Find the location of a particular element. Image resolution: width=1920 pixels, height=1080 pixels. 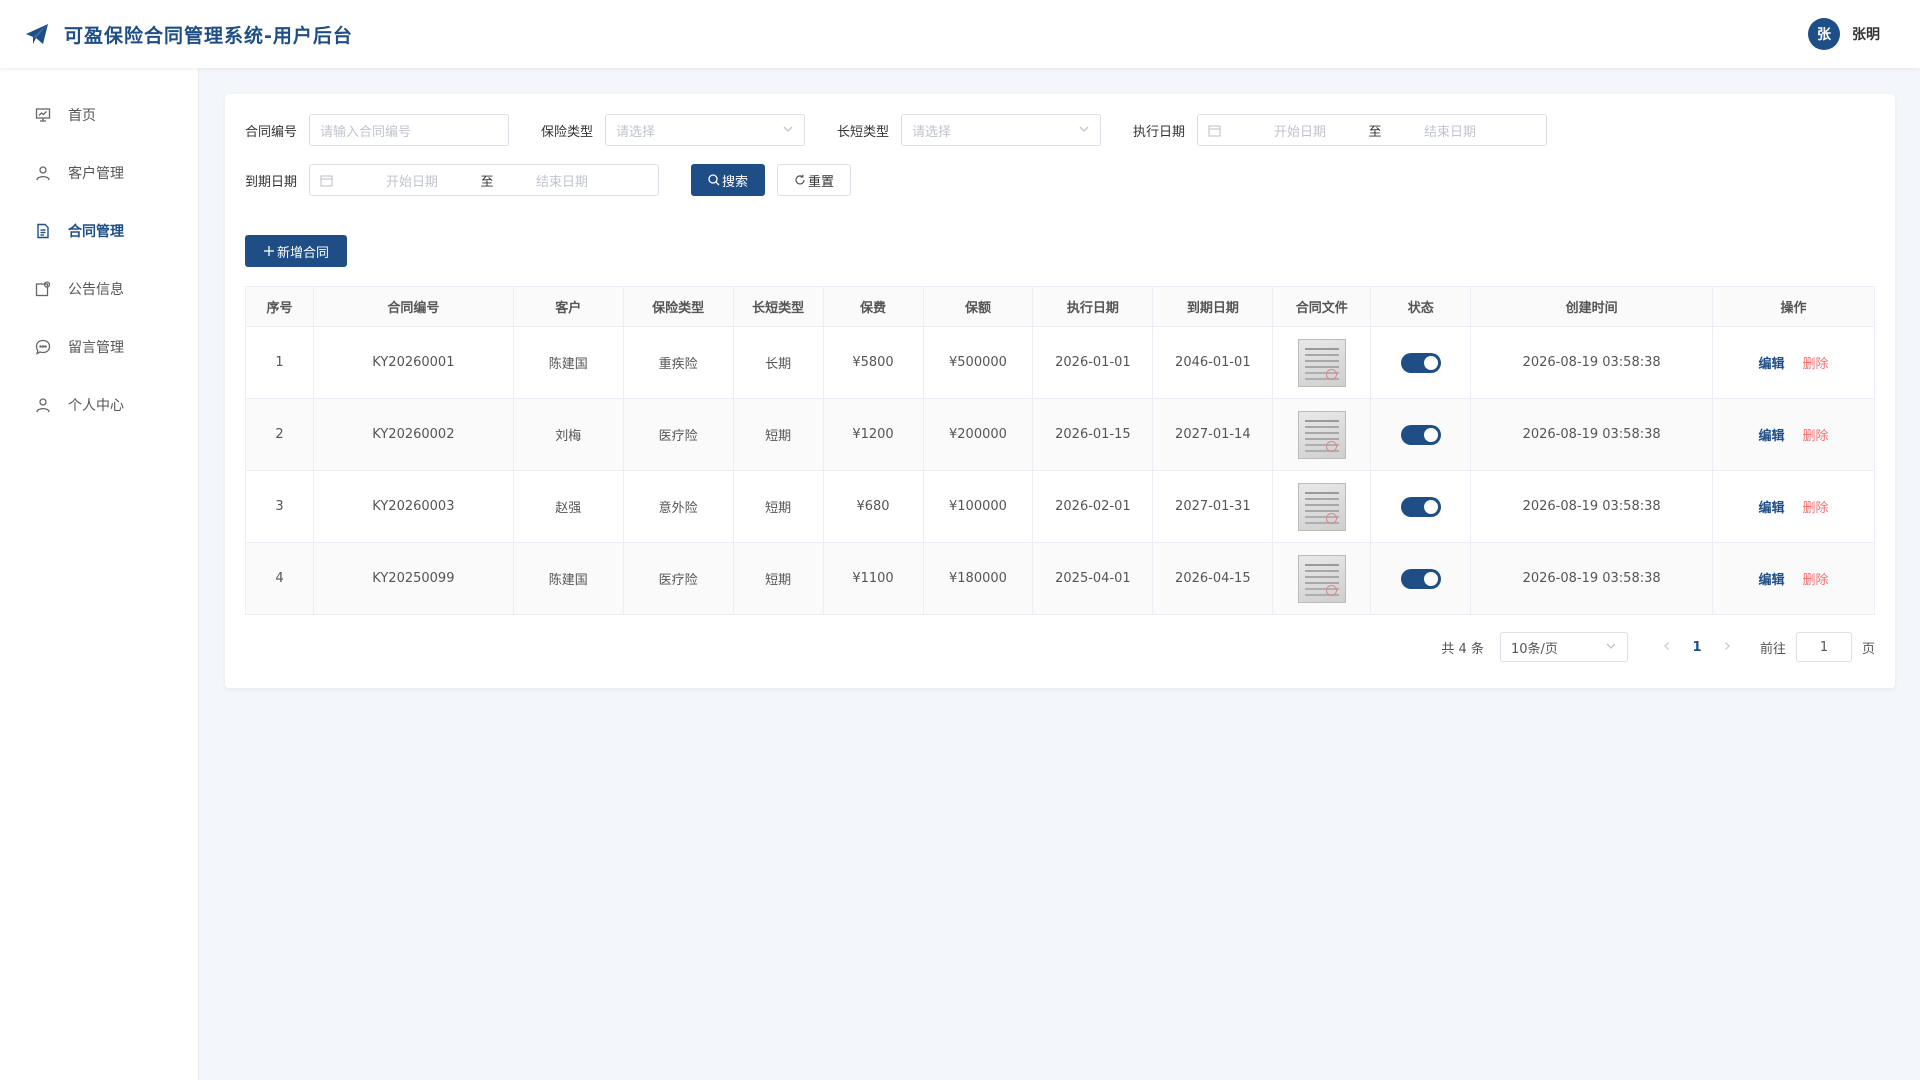

cell-amount: ¥100000 is located at coordinates (978, 506).